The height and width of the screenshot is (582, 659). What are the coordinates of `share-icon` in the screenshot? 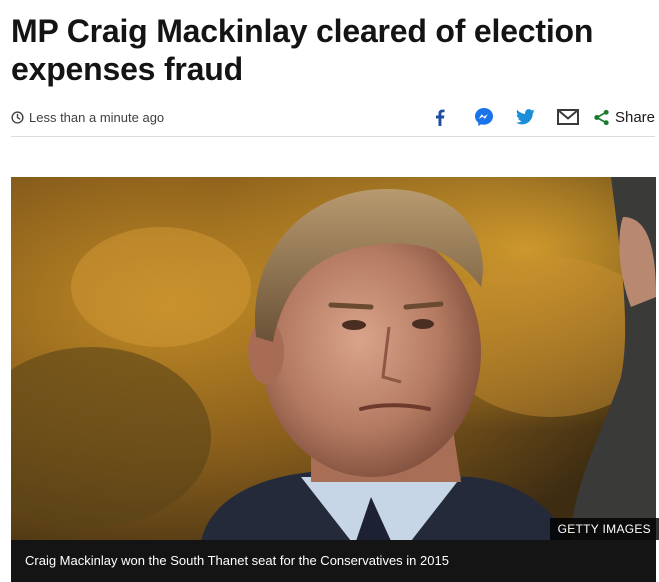 It's located at (601, 117).